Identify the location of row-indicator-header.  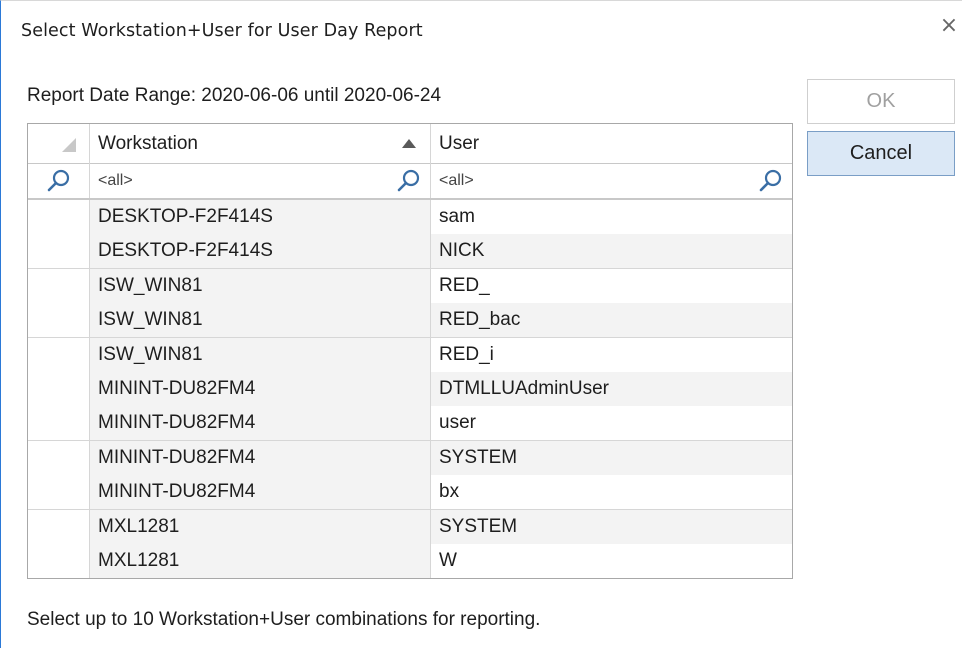
(59, 144).